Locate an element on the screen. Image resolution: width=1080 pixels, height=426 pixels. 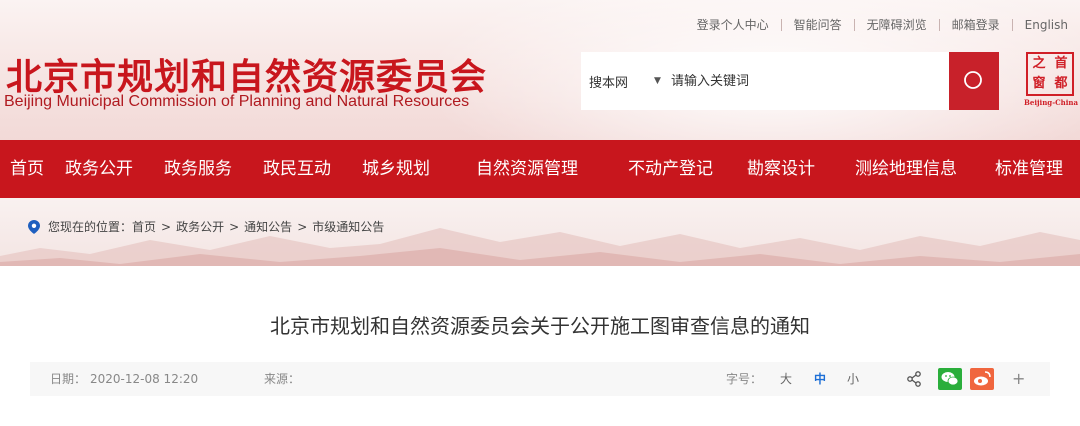
date-label: 日期： is located at coordinates (68, 379).